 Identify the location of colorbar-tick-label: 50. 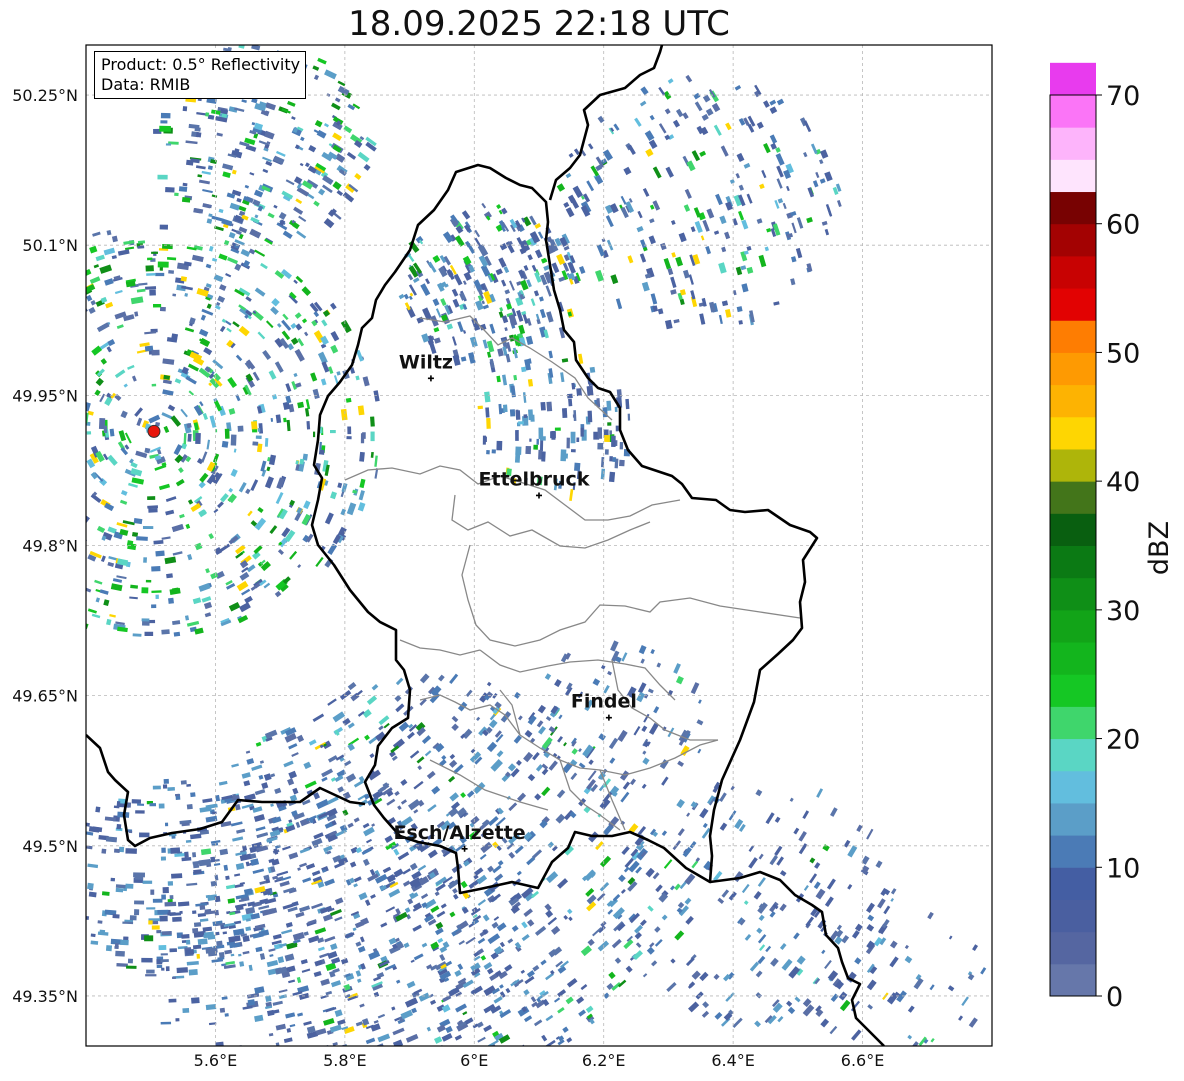
(1123, 353).